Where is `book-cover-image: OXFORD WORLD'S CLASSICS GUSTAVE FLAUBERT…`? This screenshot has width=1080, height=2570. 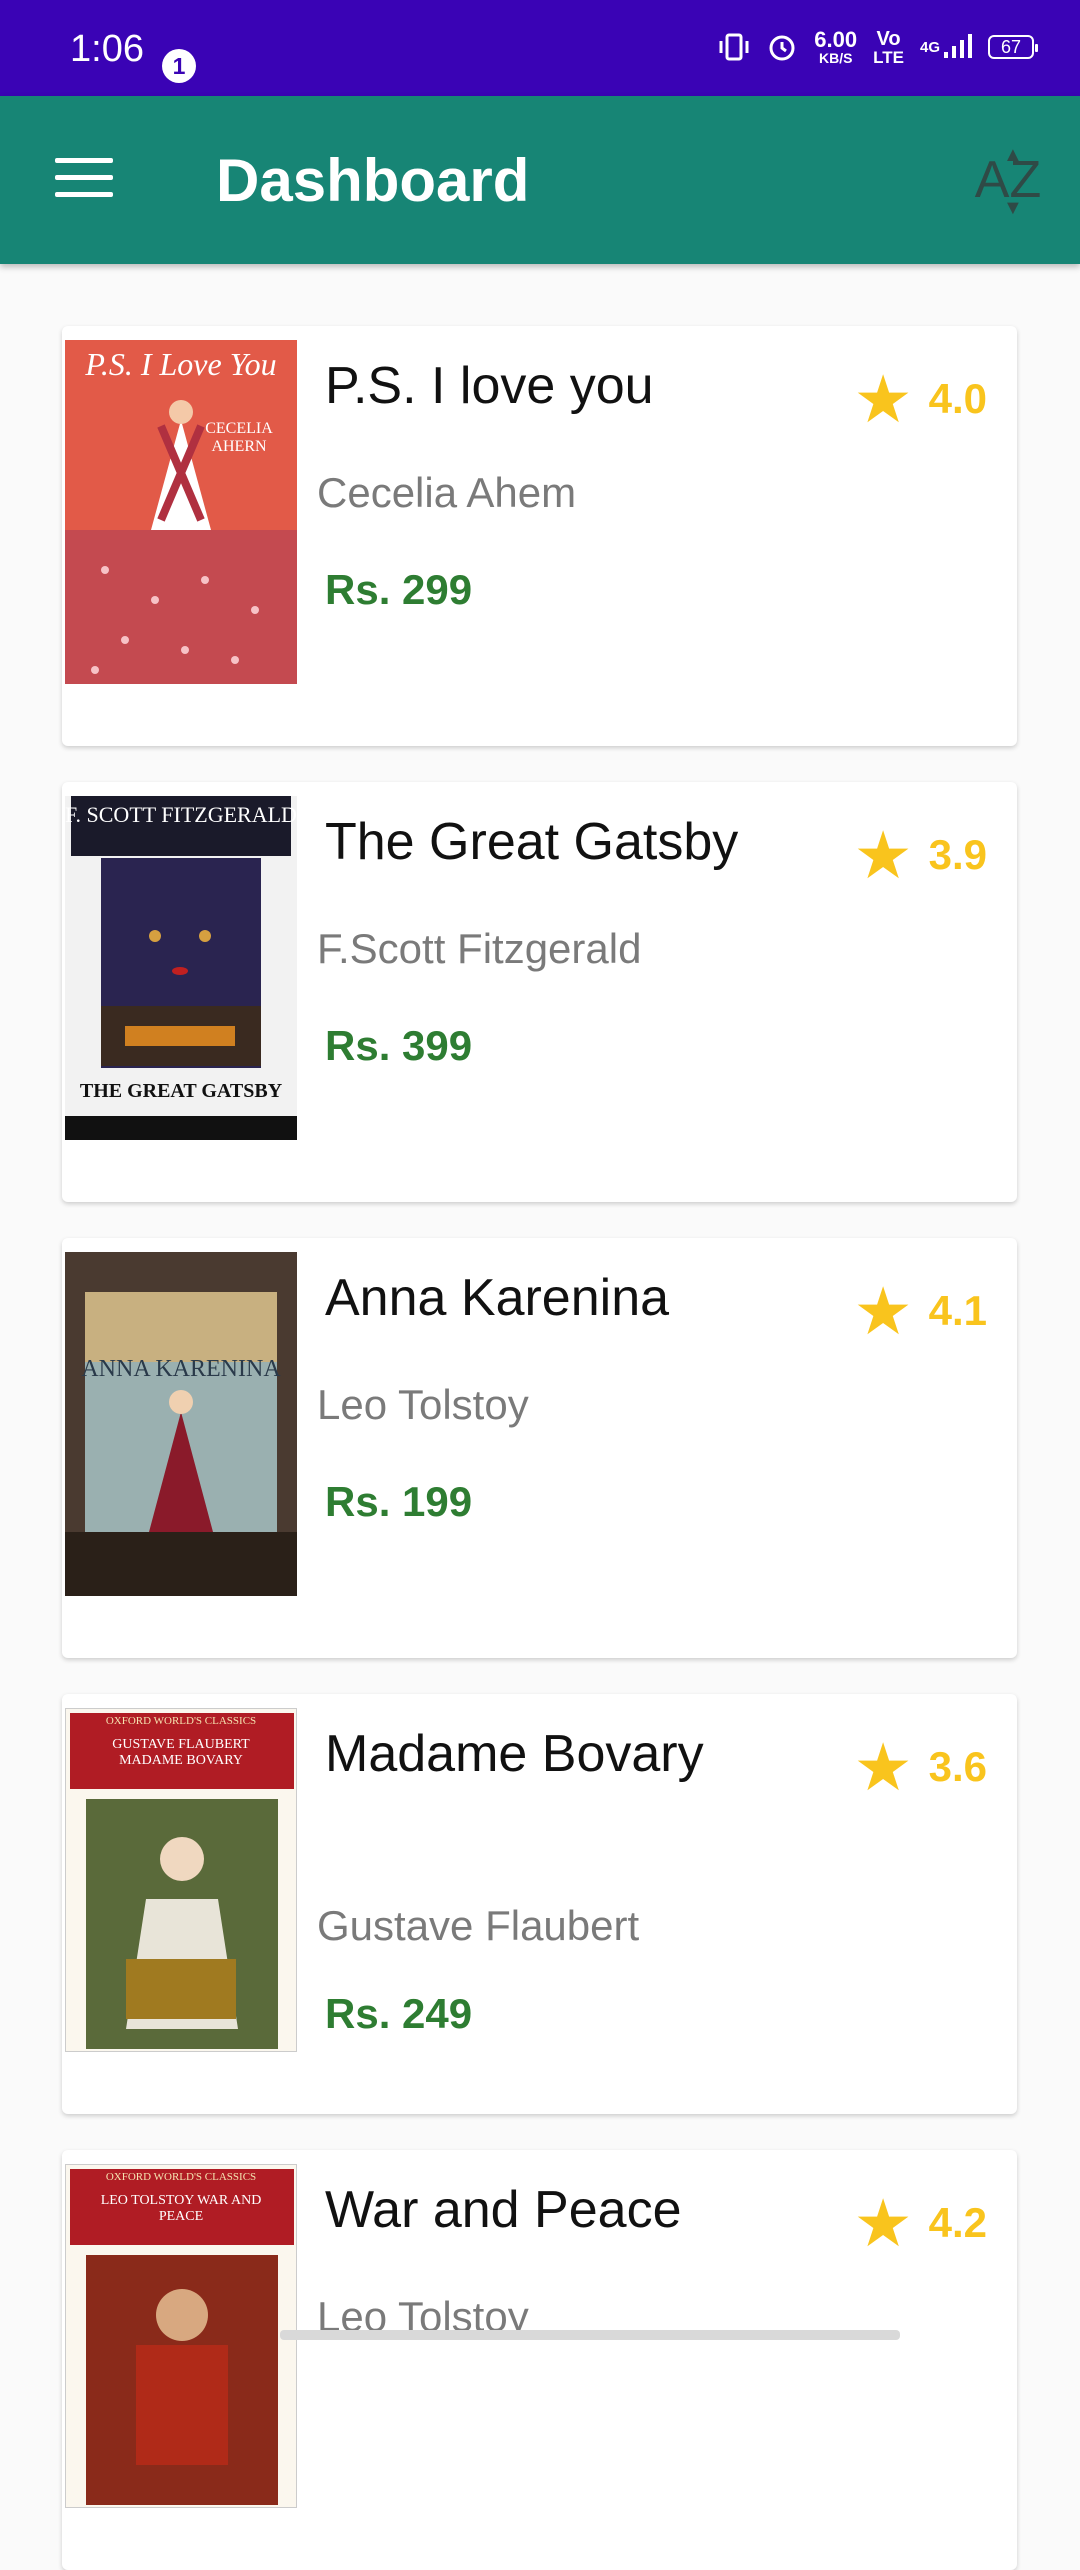
book-cover-image: OXFORD WORLD'S CLASSICS GUSTAVE FLAUBERT… is located at coordinates (181, 1880).